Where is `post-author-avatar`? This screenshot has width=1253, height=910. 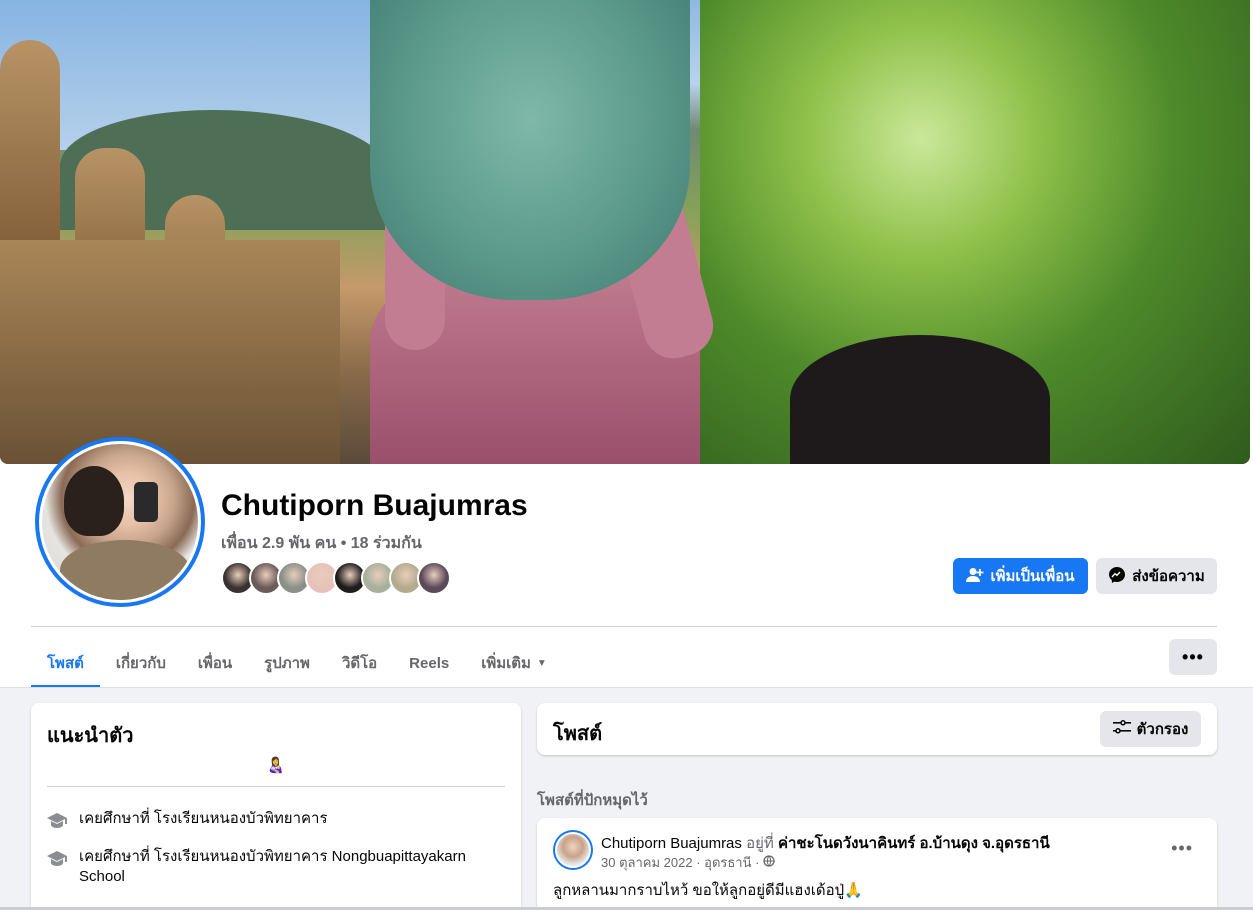
post-author-avatar is located at coordinates (573, 850).